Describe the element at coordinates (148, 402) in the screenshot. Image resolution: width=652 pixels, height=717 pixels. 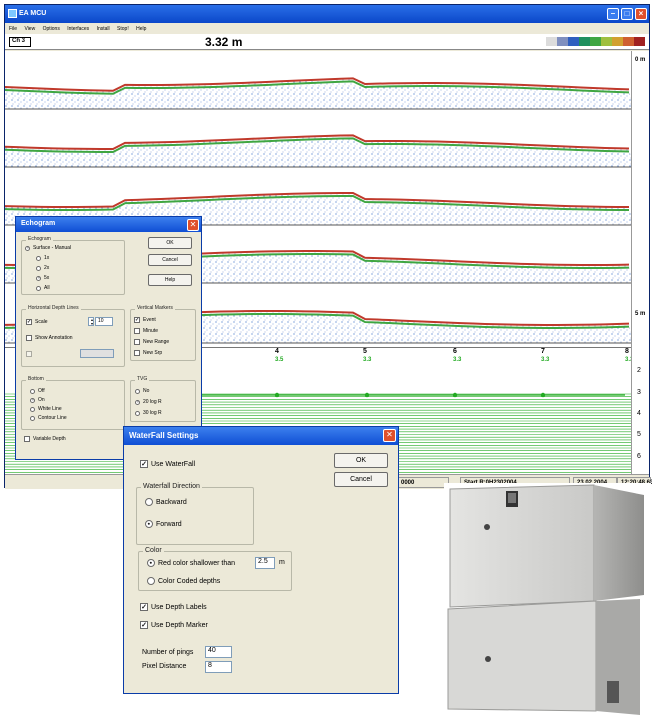
I see `tvg-20-radio: 20 log R` at that location.